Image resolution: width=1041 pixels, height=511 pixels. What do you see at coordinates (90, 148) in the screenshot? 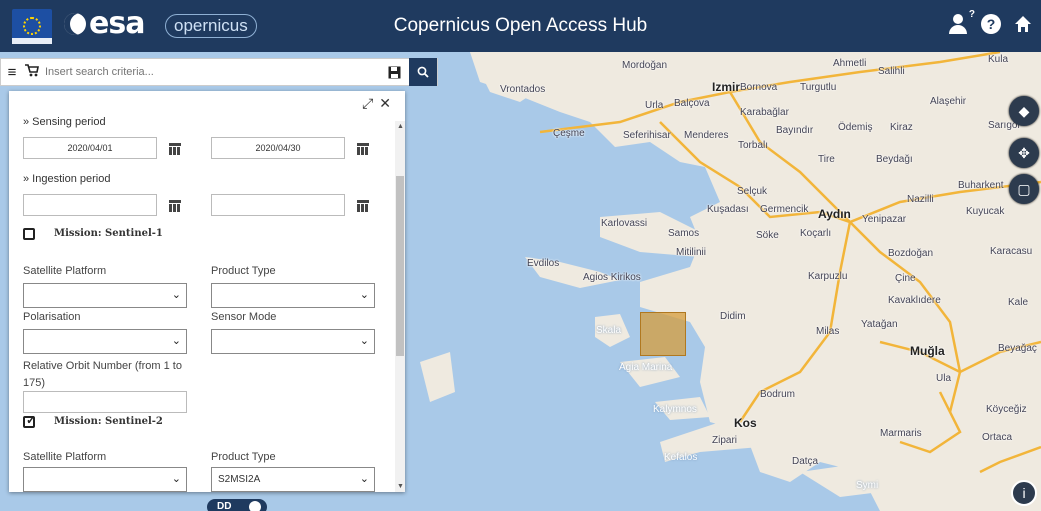
I see `sensing-from-input: 2020/04/01` at bounding box center [90, 148].